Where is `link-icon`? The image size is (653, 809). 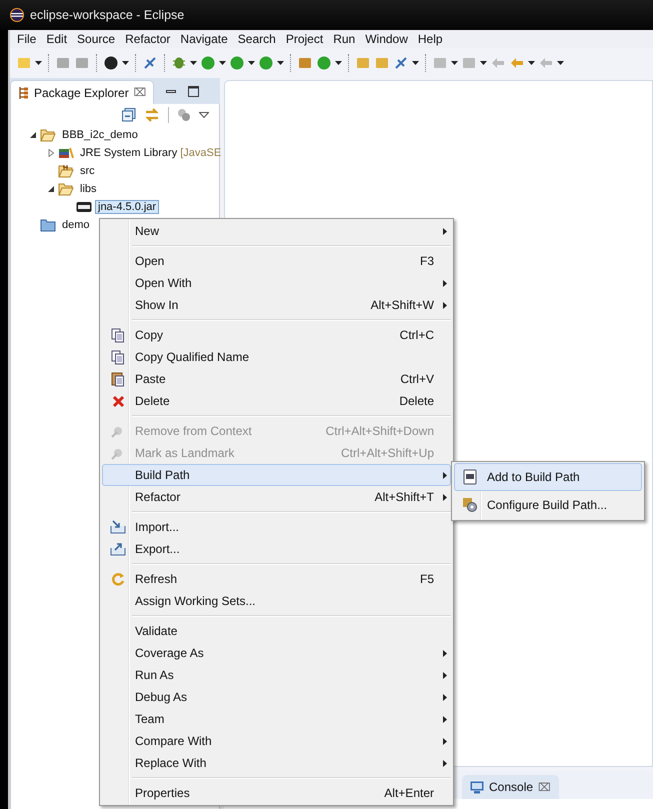
link-icon is located at coordinates (152, 115).